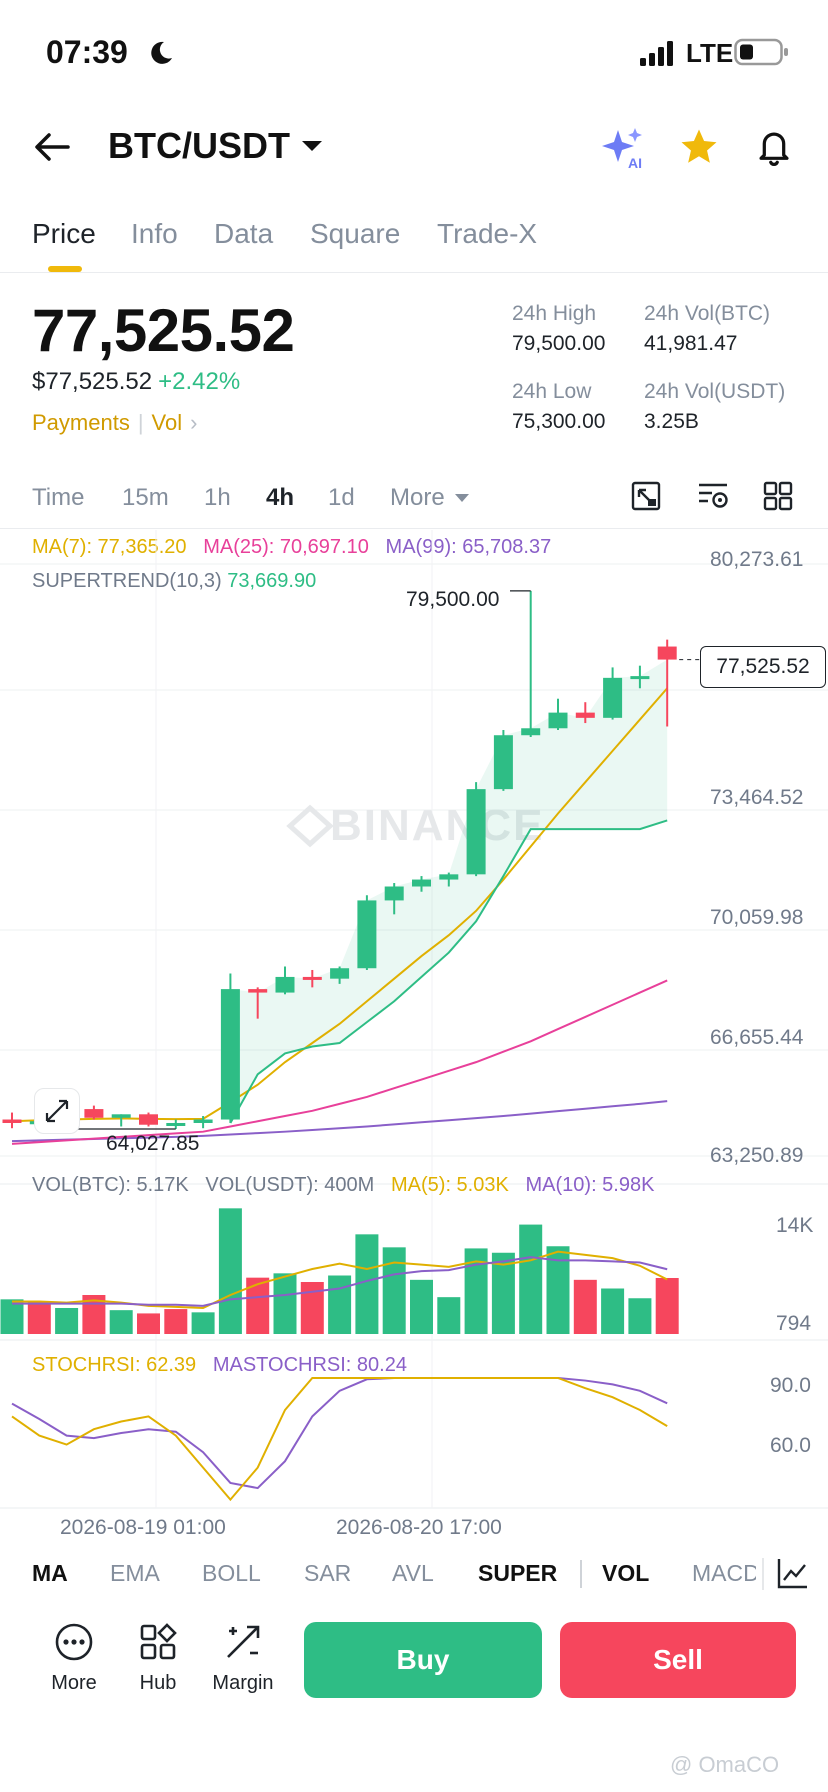 This screenshot has width=828, height=1792. I want to click on hub-button: Hub, so click(158, 1662).